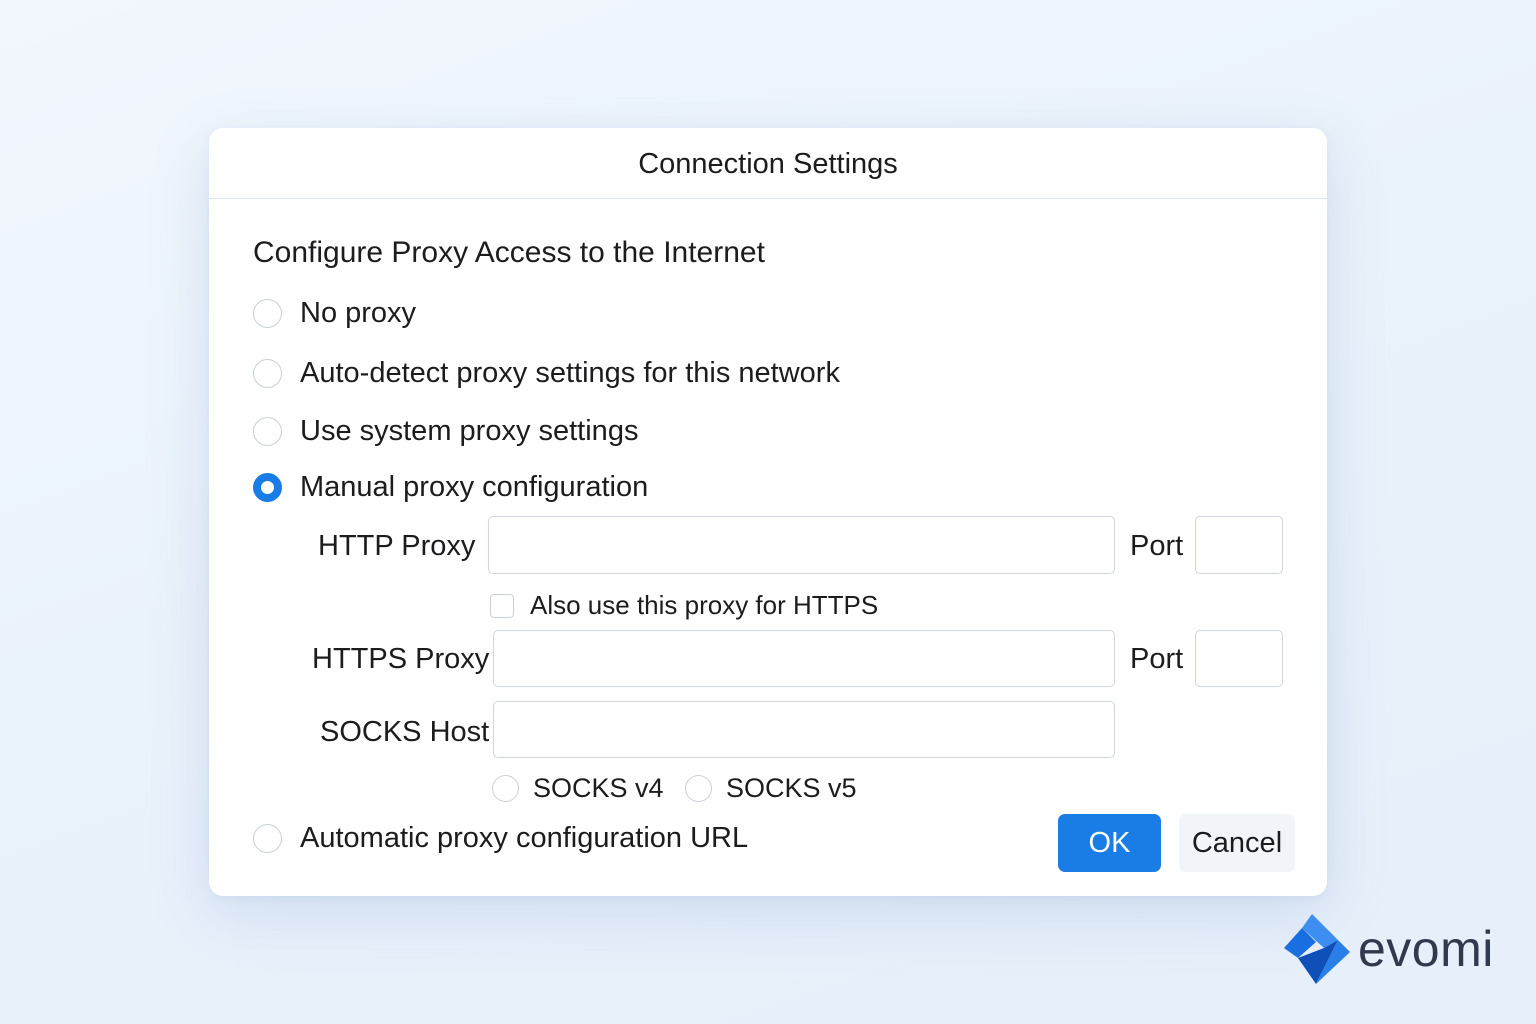 Image resolution: width=1536 pixels, height=1024 pixels. What do you see at coordinates (502, 605) in the screenshot?
I see `also-https-checkbox` at bounding box center [502, 605].